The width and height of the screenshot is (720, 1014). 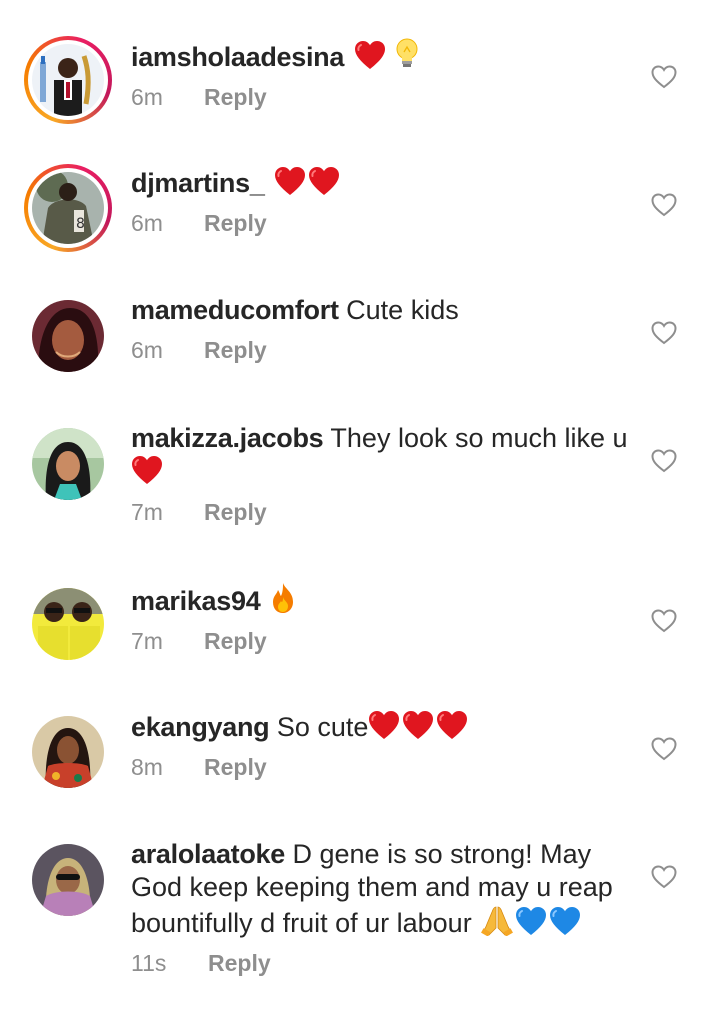 What do you see at coordinates (479, 438) in the screenshot?
I see `comment-text: They look so much like u` at bounding box center [479, 438].